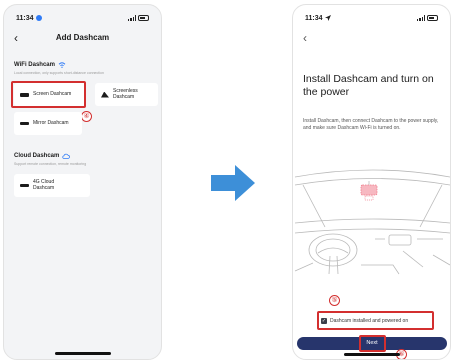 The height and width of the screenshot is (364, 455). I want to click on installed-checkbox-row: ✓ Dashcam installed and powered on, so click(364, 320).